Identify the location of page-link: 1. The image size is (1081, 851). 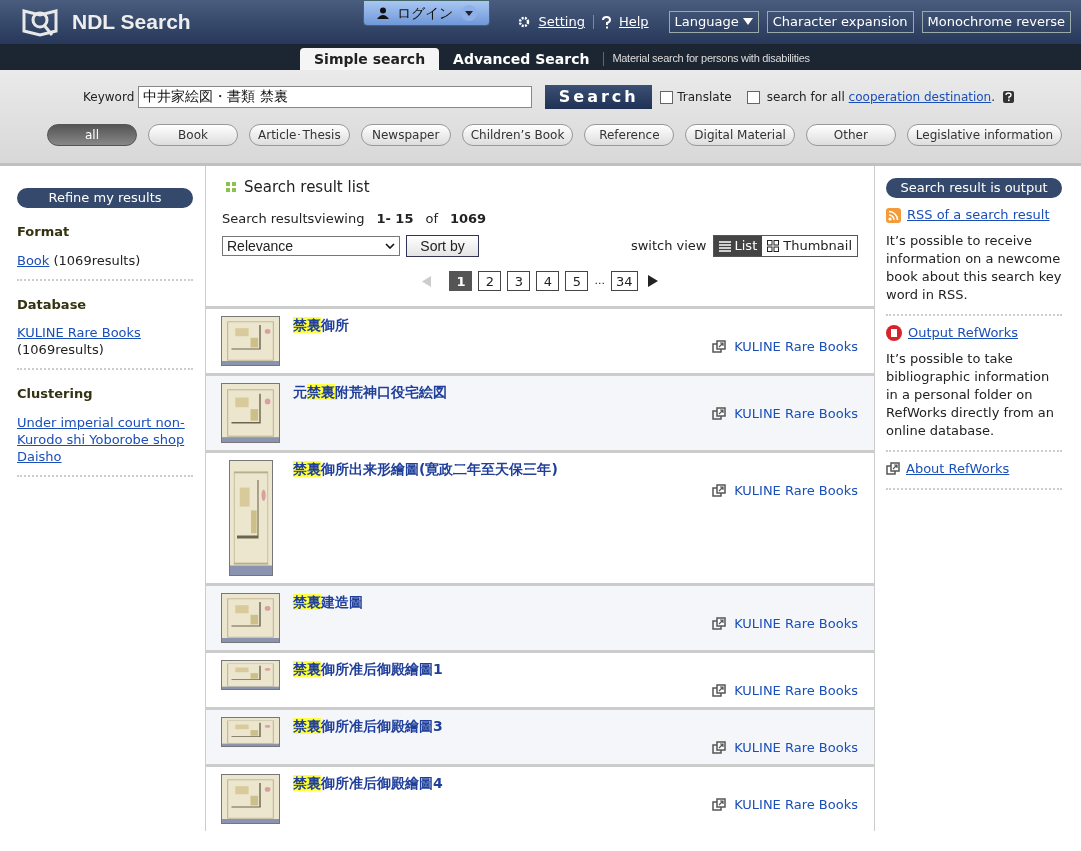
(461, 281).